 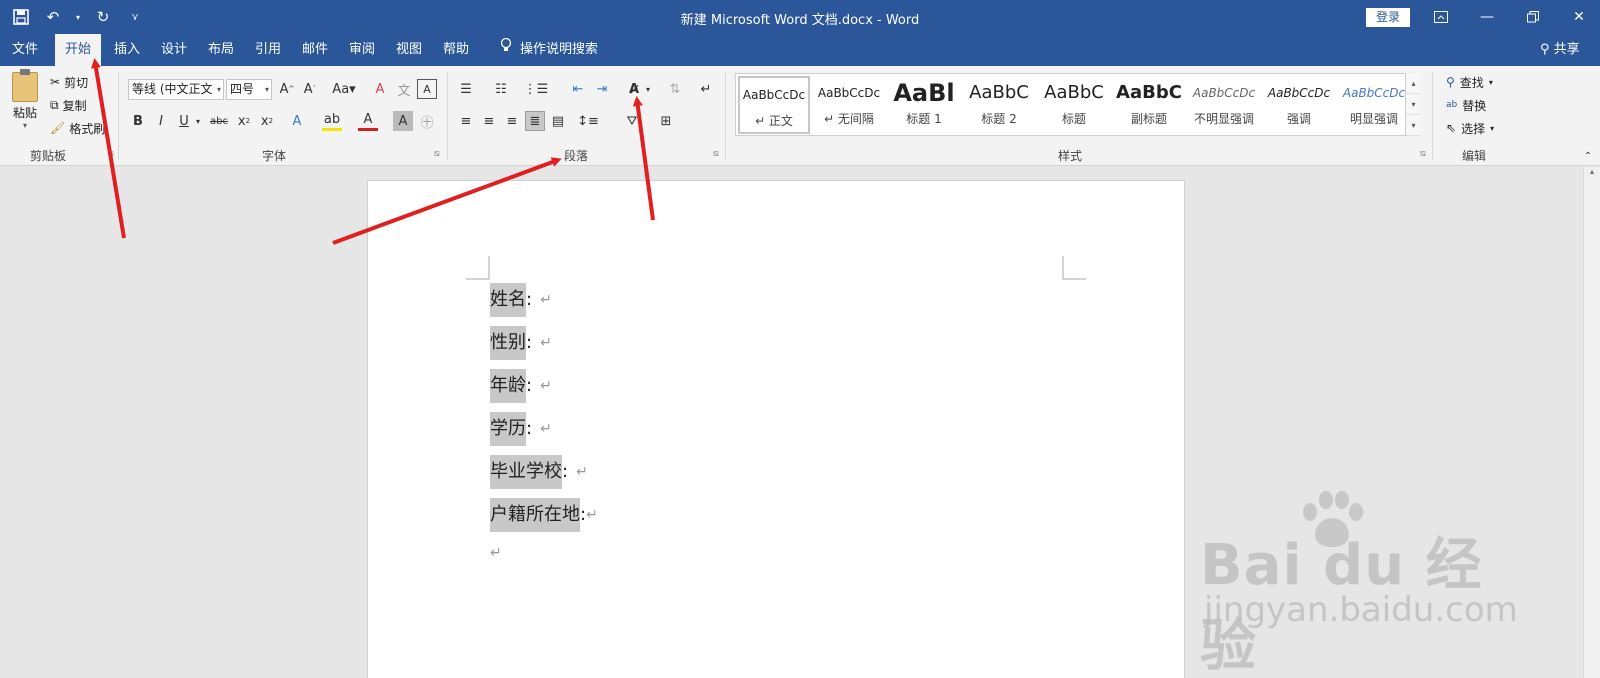 What do you see at coordinates (1413, 125) in the screenshot?
I see `gallery-more-icon: ▾` at bounding box center [1413, 125].